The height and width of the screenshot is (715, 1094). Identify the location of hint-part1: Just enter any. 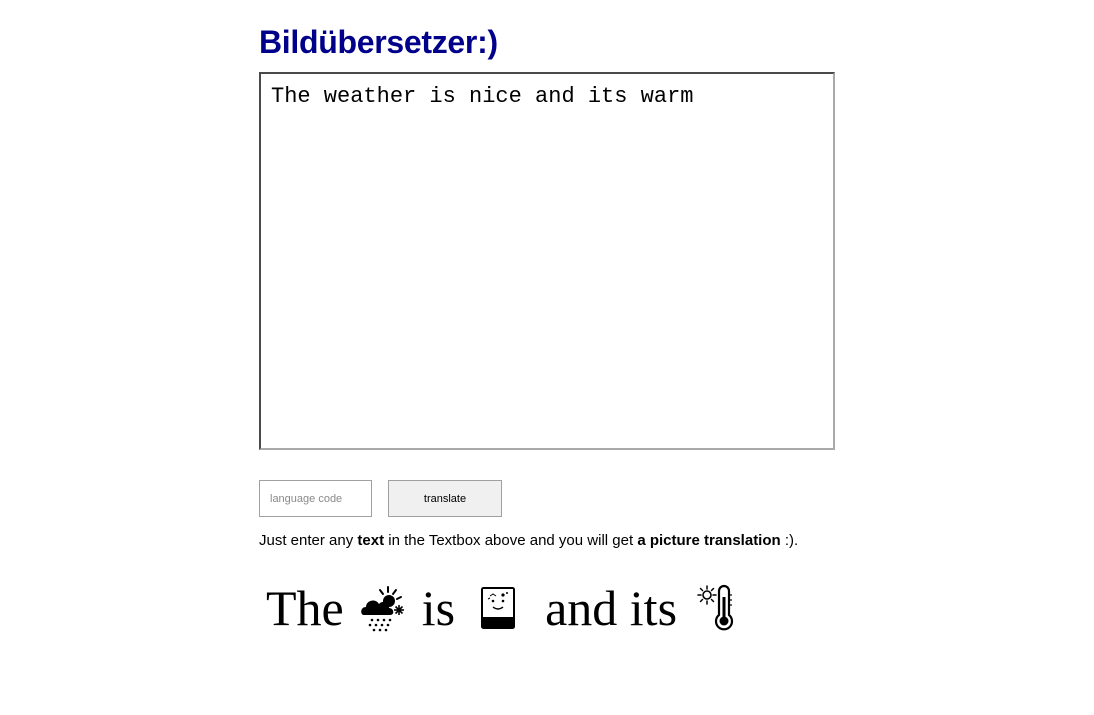
(308, 540).